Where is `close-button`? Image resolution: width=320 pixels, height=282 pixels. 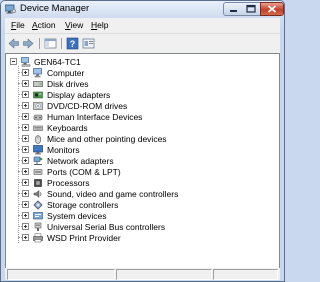 close-button is located at coordinates (272, 9).